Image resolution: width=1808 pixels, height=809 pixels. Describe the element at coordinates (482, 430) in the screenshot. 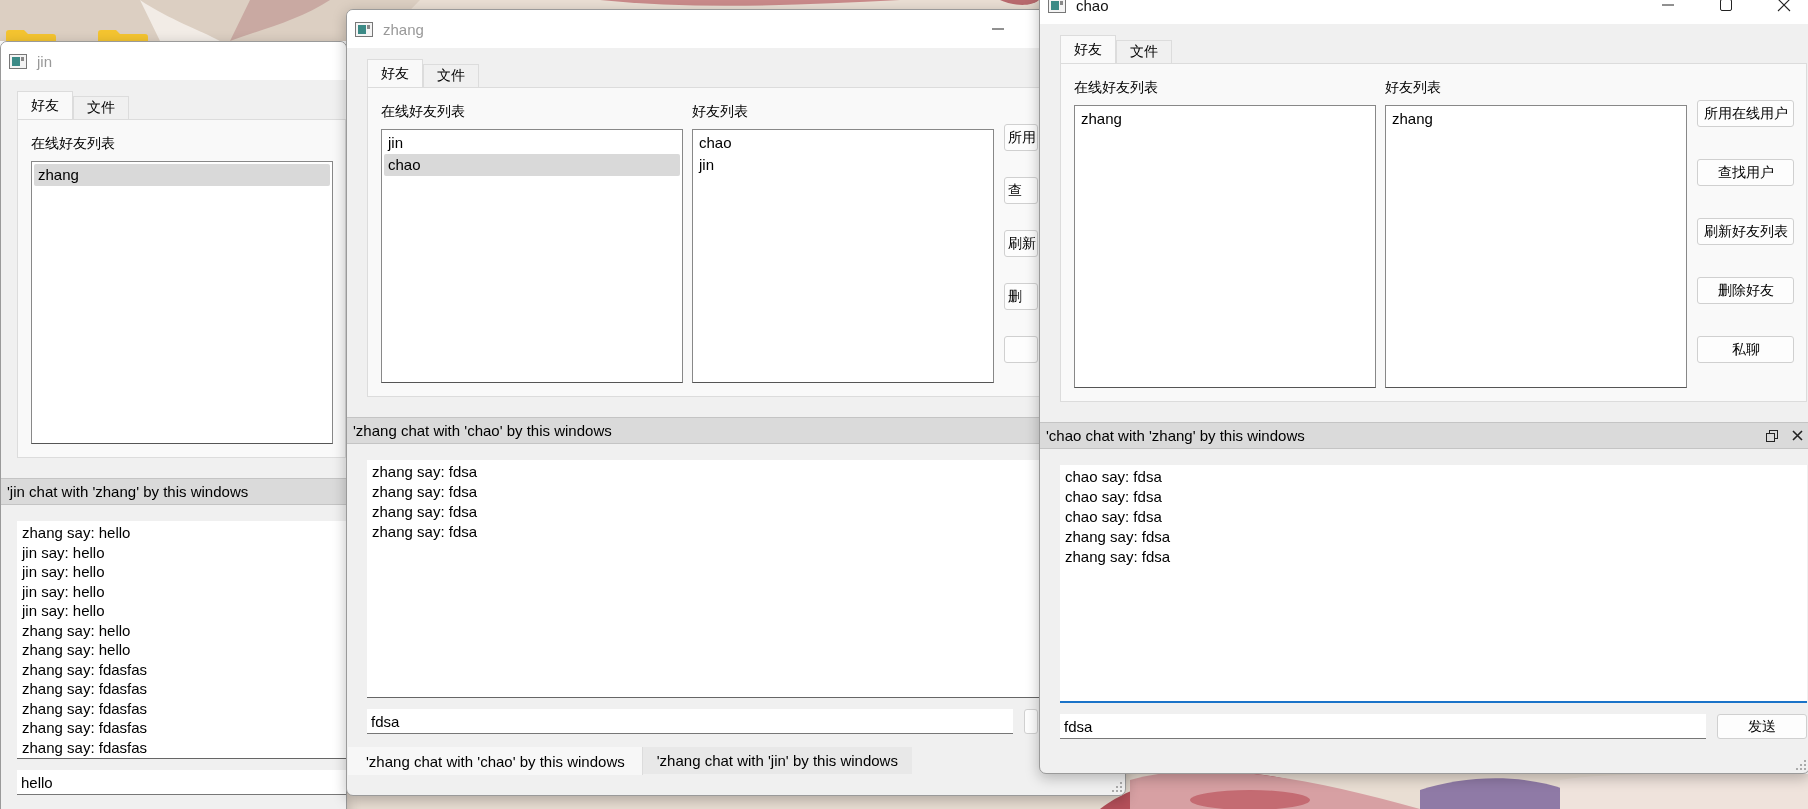

I see `dock-title: 'zhang chat with 'chao' by this windows` at that location.